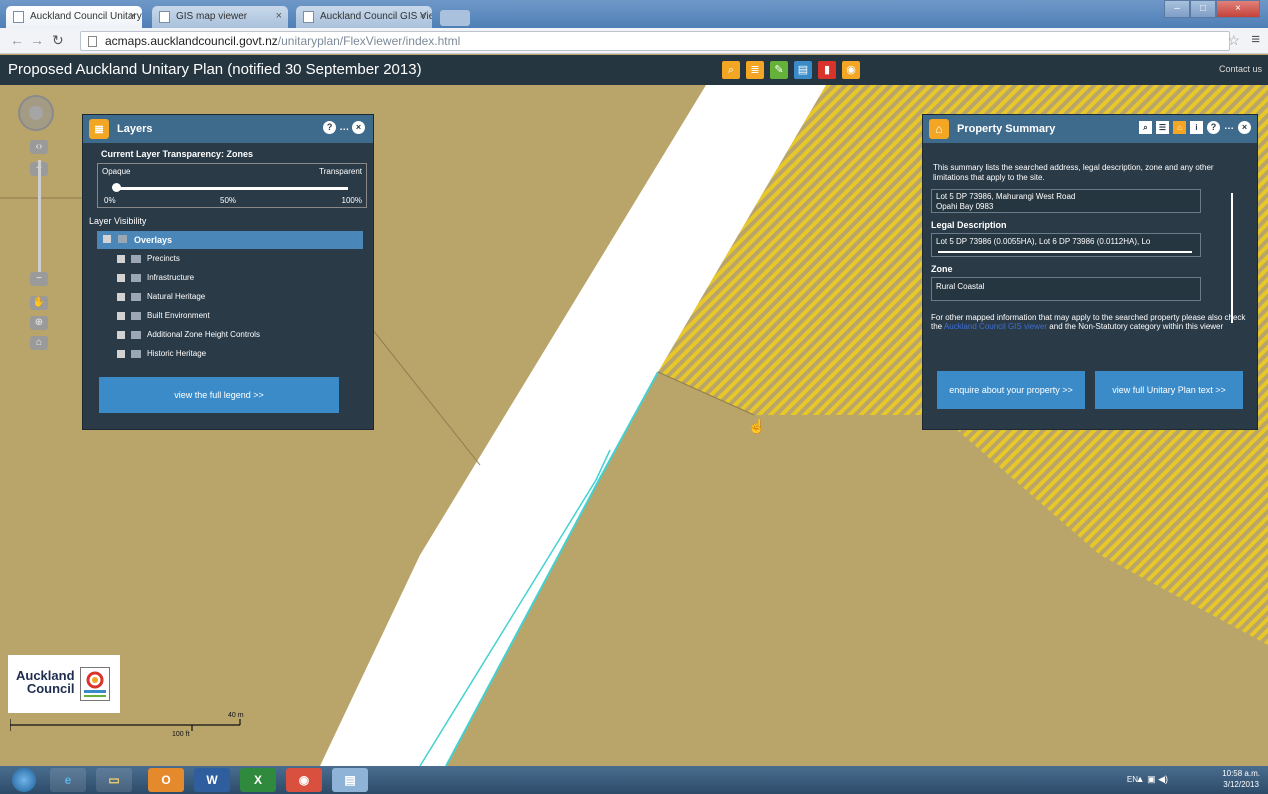 The width and height of the screenshot is (1268, 794). Describe the element at coordinates (153, 240) in the screenshot. I see `overlays-label: Overlays` at that location.